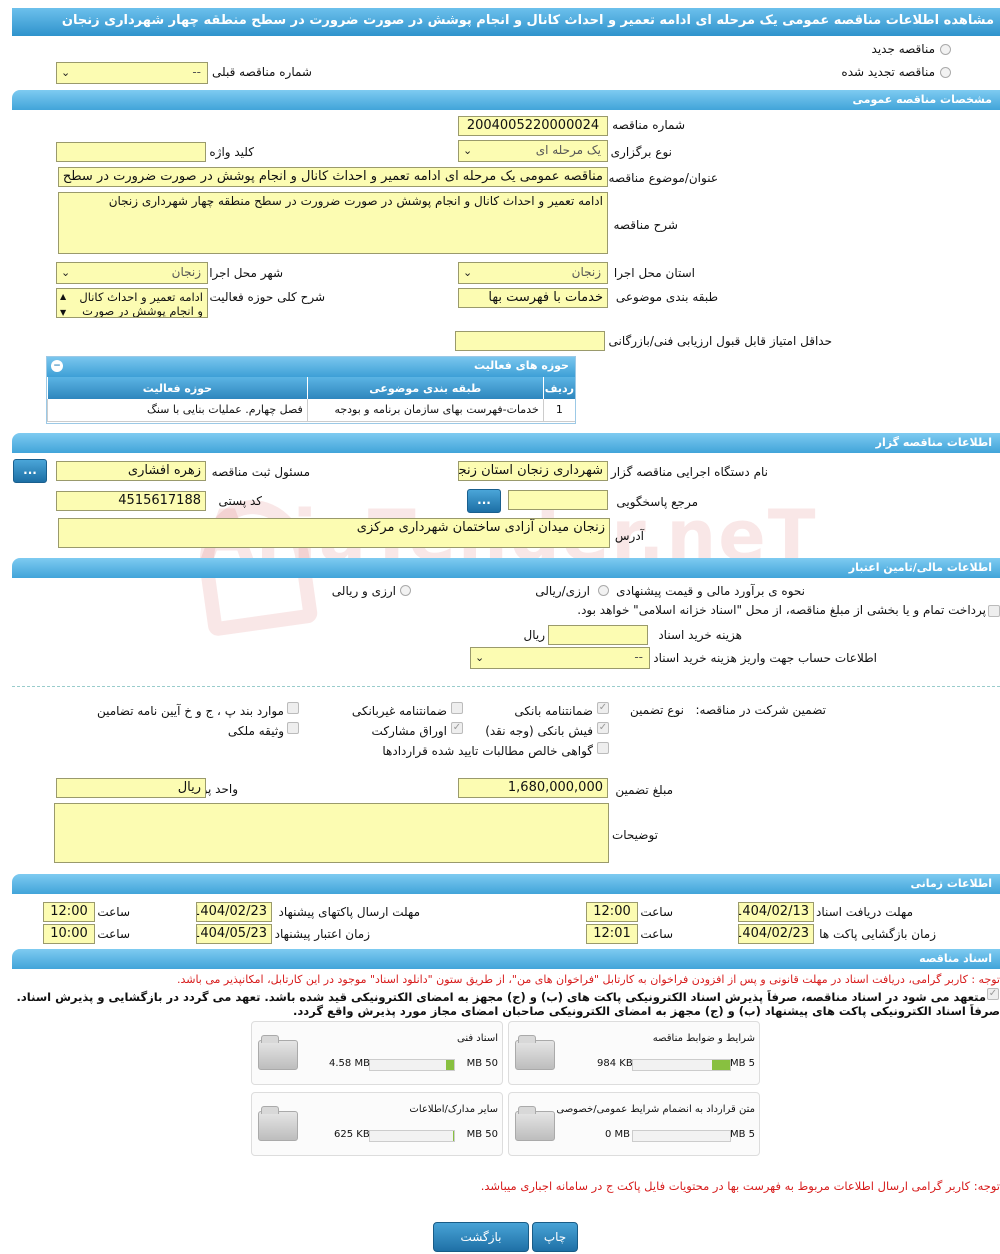  I want to click on file-max: 5 MB, so click(742, 1134).